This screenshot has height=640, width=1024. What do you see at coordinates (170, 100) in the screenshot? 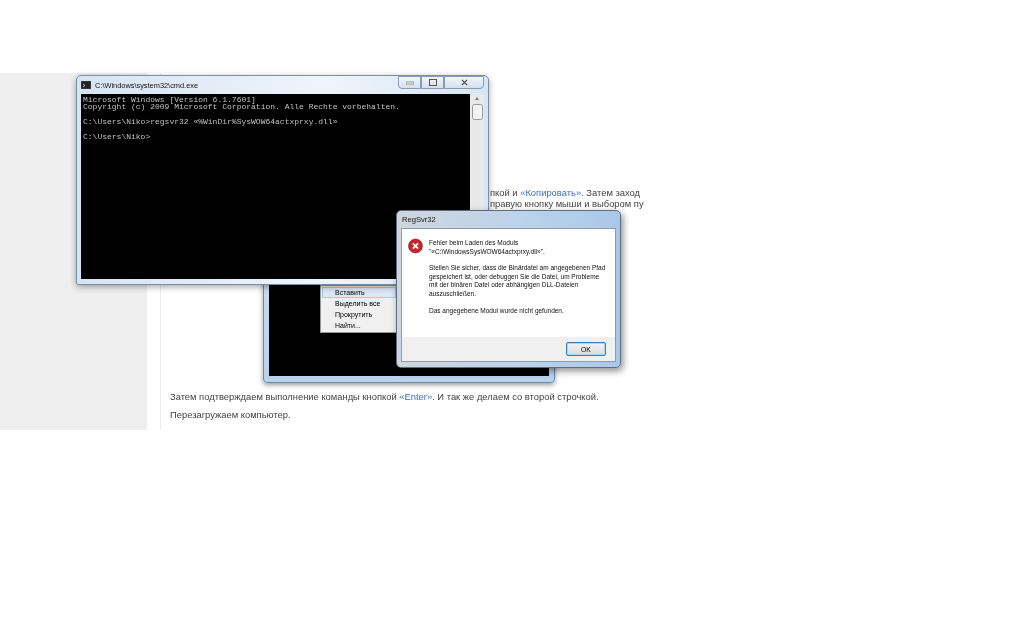
I see `console-line: Microsoft Windows [Version 6.1.7601]` at bounding box center [170, 100].